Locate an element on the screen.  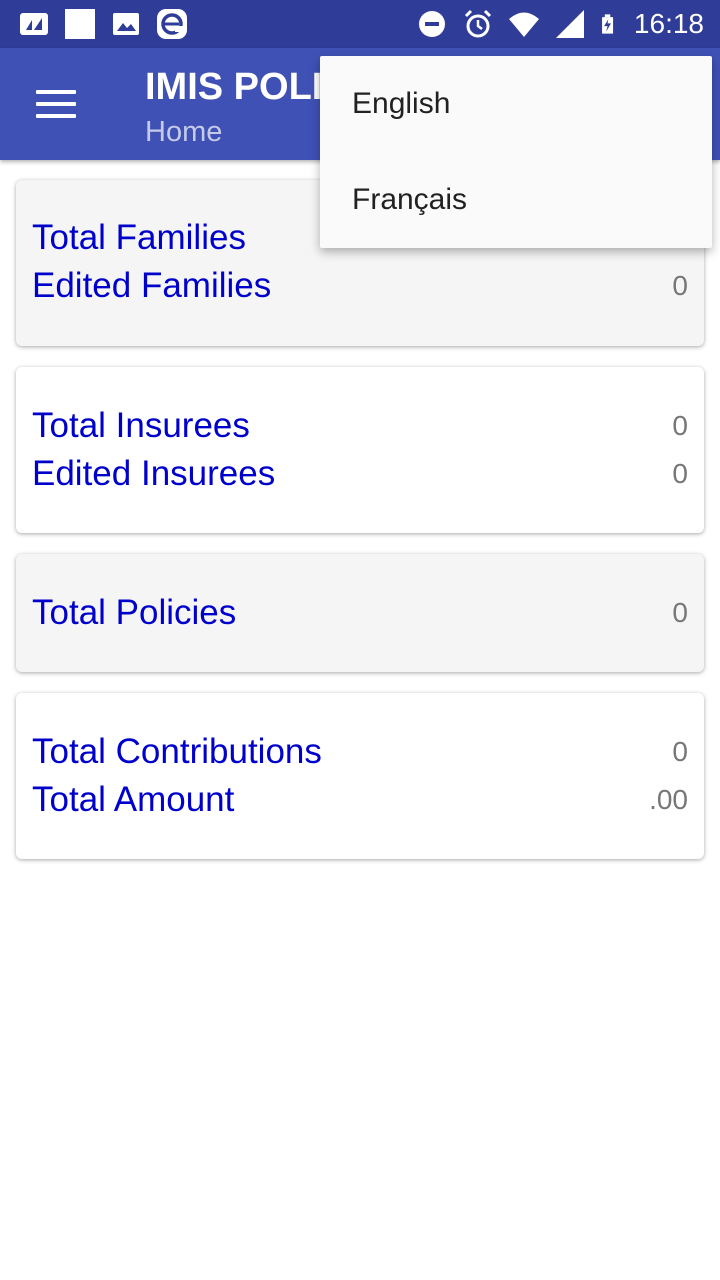
status-bar: 16:18 is located at coordinates (360, 24).